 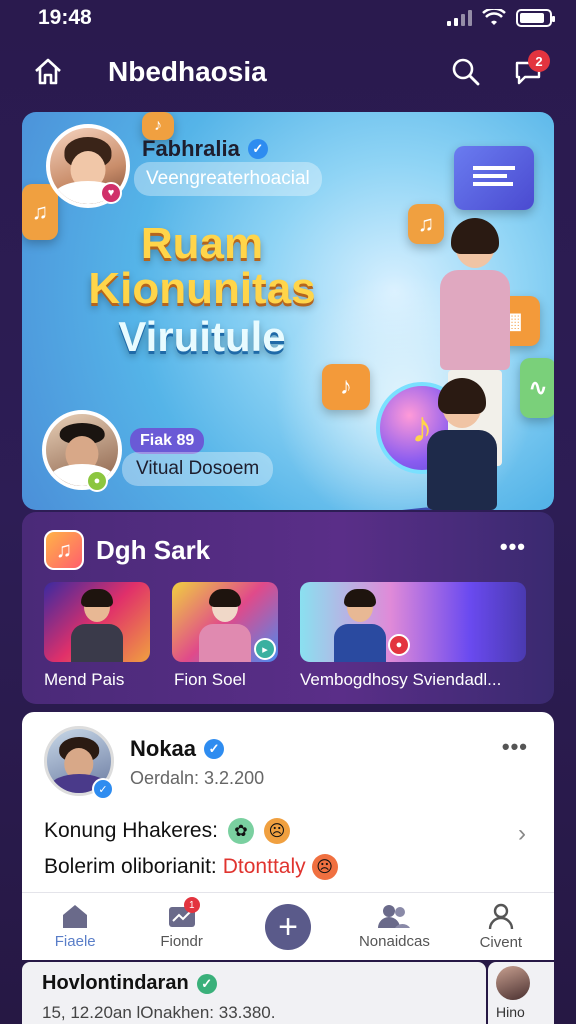 I want to click on carousel-item-label: Fion Soel, so click(x=210, y=679).